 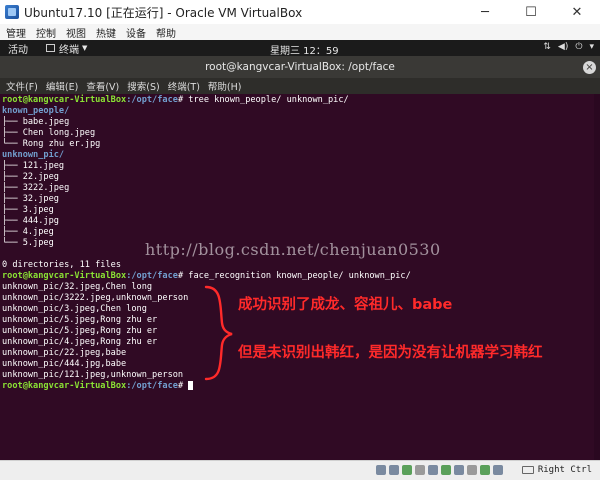 What do you see at coordinates (527, 470) in the screenshot?
I see `keyboard-icon` at bounding box center [527, 470].